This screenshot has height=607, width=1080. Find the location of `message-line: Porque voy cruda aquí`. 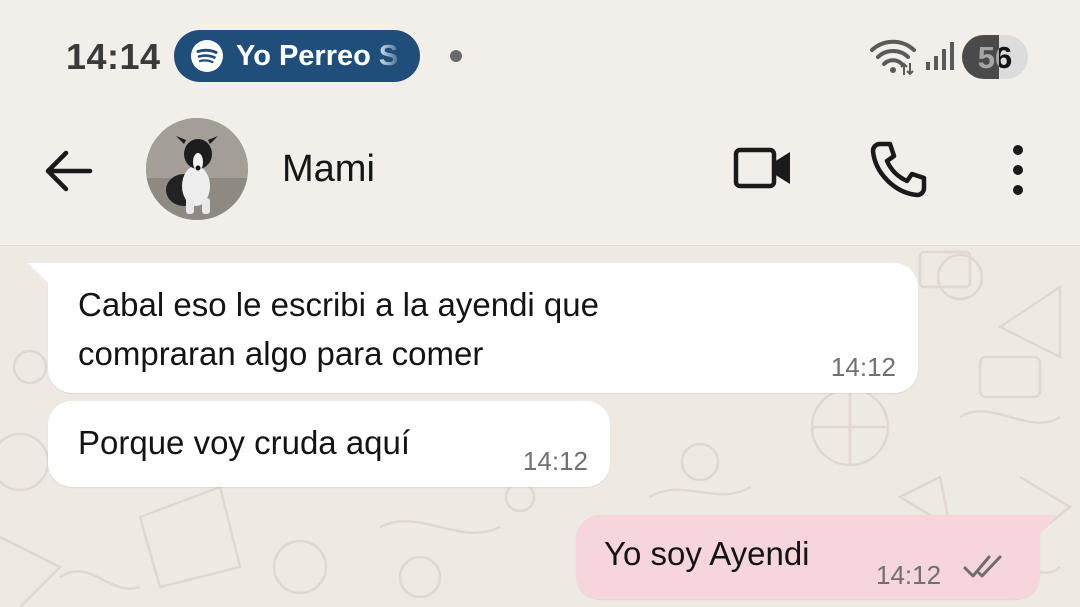

message-line: Porque voy cruda aquí is located at coordinates (244, 442).